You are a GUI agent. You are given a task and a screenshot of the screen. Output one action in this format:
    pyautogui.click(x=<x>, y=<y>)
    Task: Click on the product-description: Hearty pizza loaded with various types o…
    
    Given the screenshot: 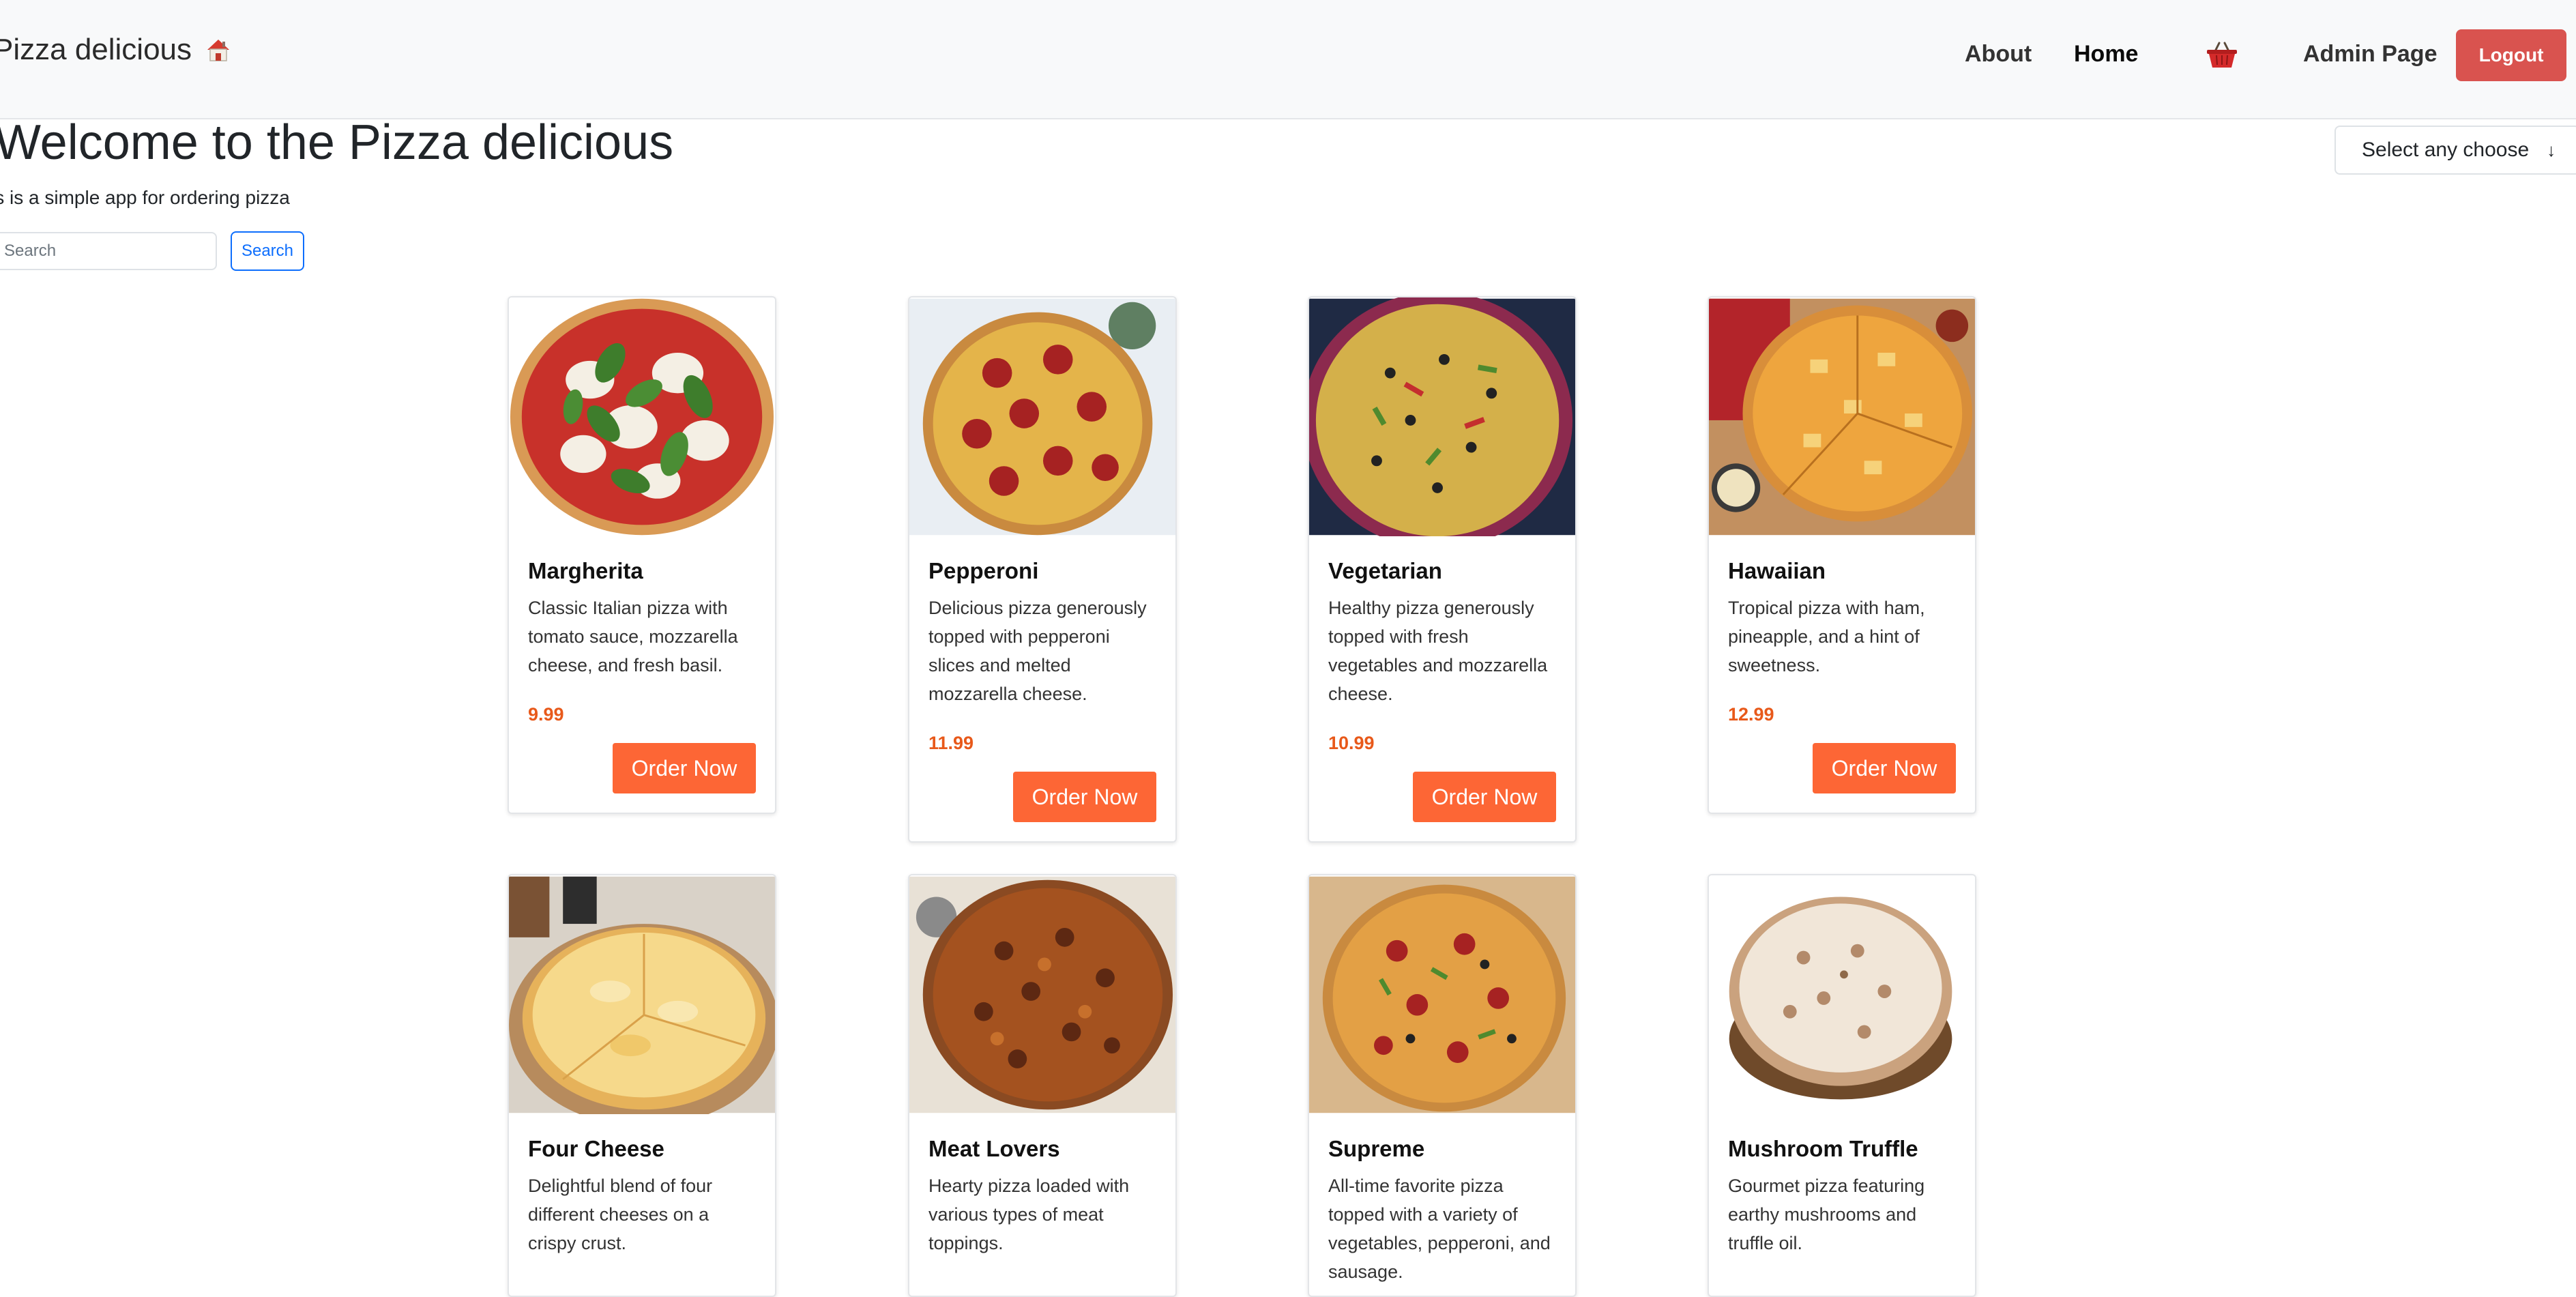 What is the action you would take?
    pyautogui.click(x=1029, y=1214)
    